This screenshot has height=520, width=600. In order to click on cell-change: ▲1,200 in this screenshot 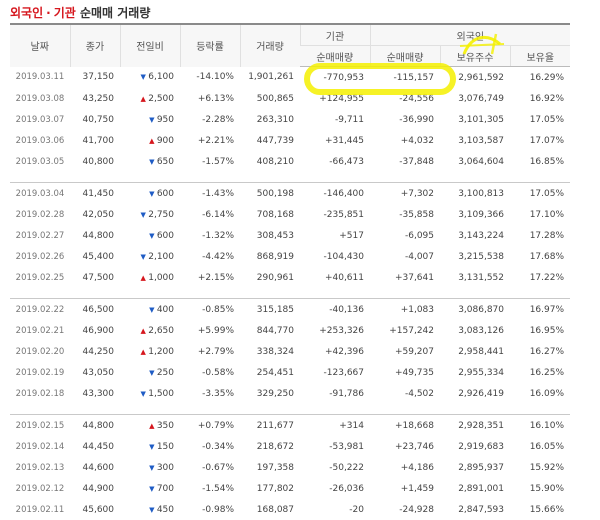, I will do `click(150, 351)`.